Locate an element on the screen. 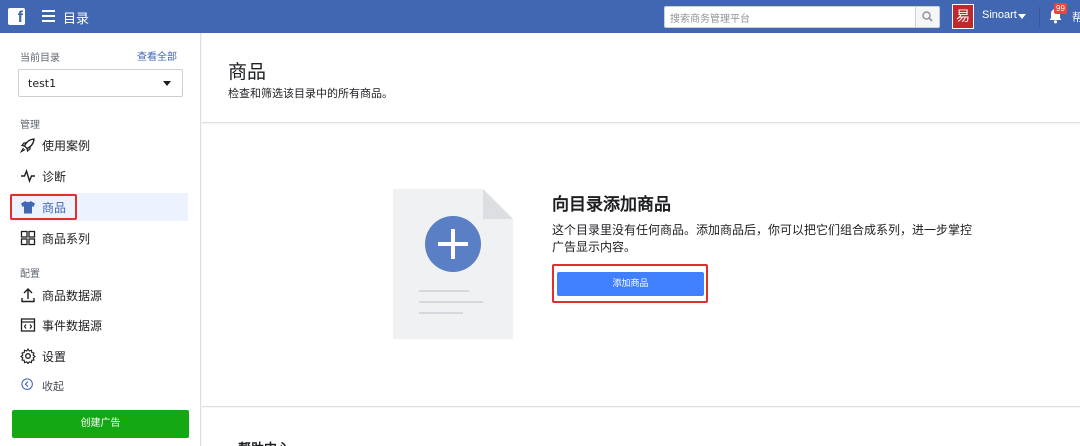 Image resolution: width=1080 pixels, height=446 pixels. top-bar: f 目录 易 Sinoart 99 帮 is located at coordinates (540, 16).